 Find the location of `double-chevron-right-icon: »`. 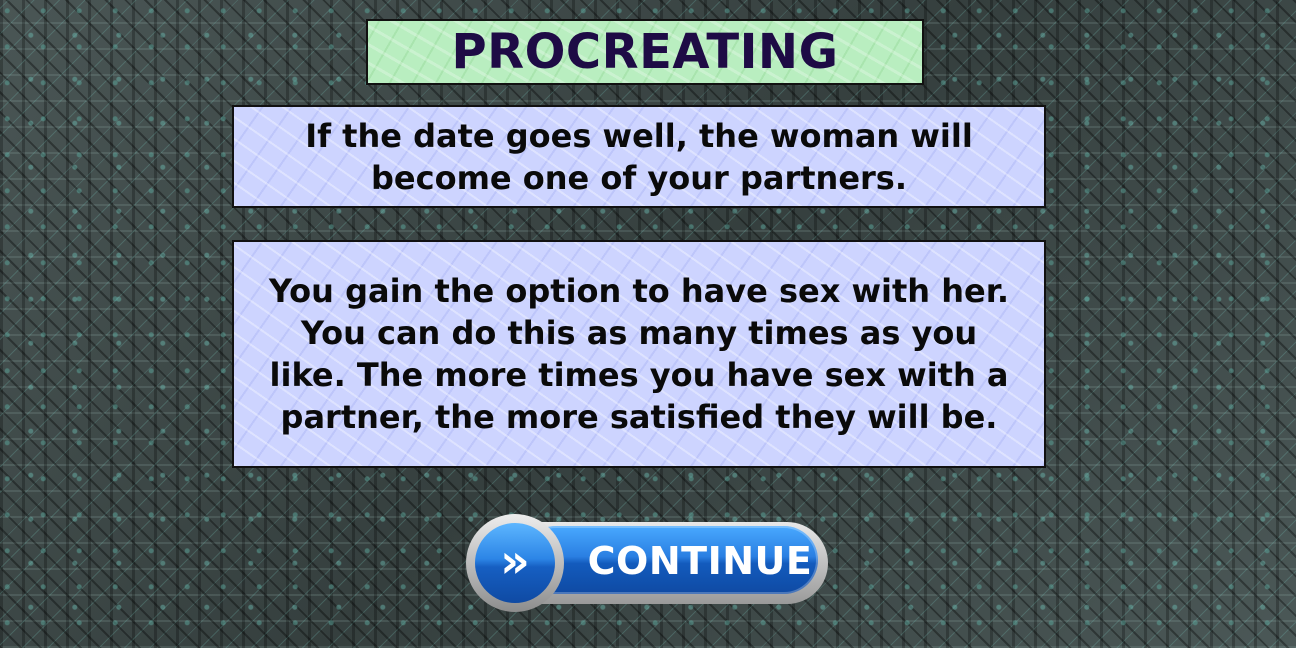

double-chevron-right-icon: » is located at coordinates (515, 561).